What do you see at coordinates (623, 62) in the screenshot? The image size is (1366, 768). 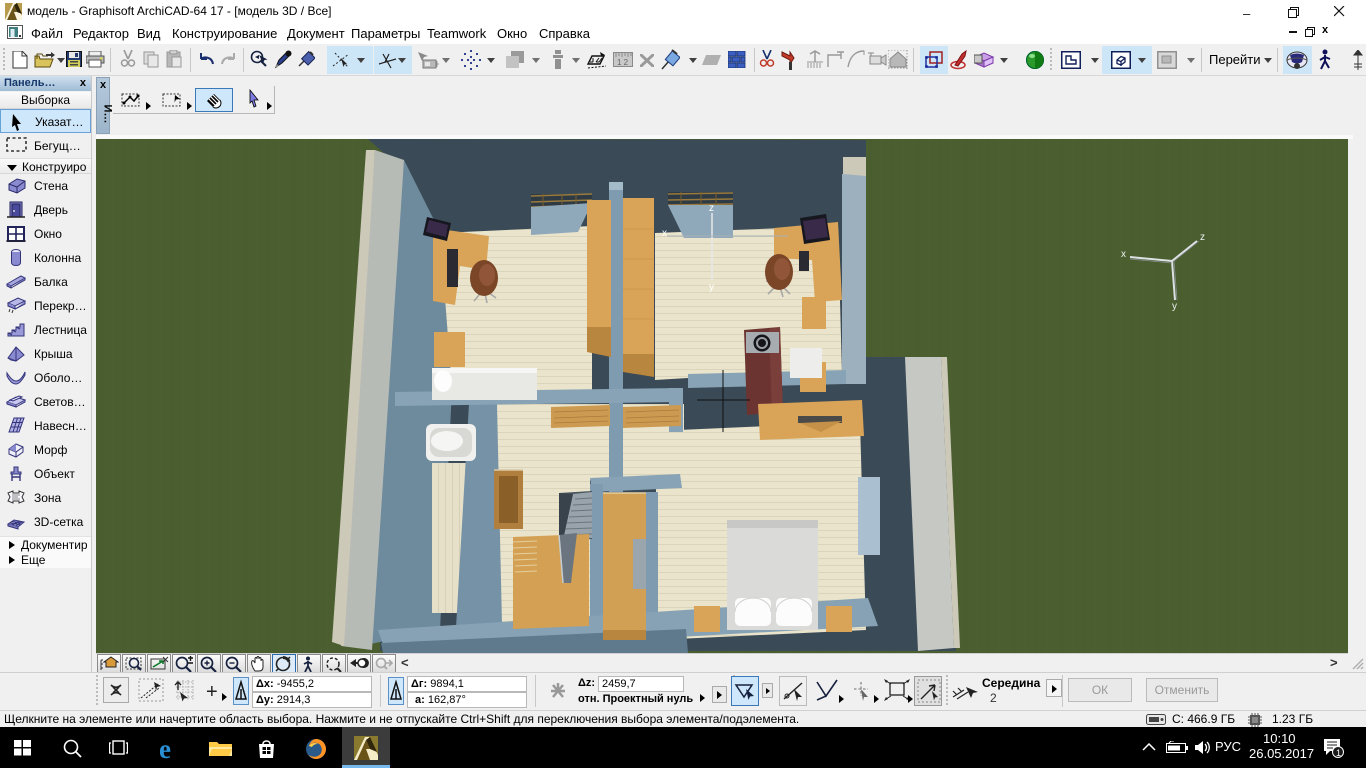 I see `svg-text: 1 2` at bounding box center [623, 62].